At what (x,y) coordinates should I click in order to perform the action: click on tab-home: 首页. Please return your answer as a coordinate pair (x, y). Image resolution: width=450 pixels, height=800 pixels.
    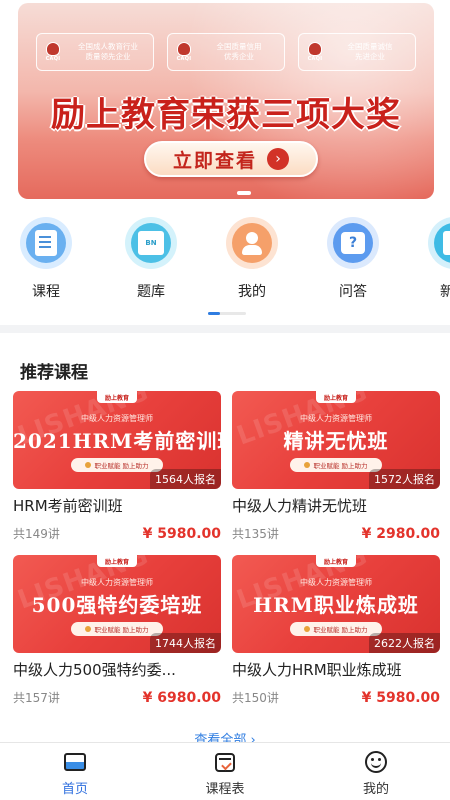
    Looking at the image, I should click on (75, 774).